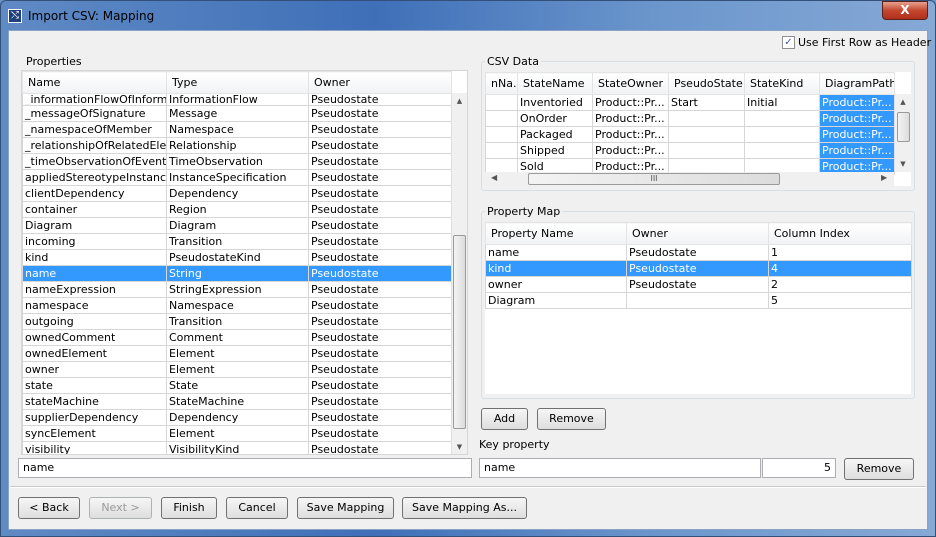 This screenshot has width=936, height=537. What do you see at coordinates (94, 337) in the screenshot?
I see `table-cell: ownedComment` at bounding box center [94, 337].